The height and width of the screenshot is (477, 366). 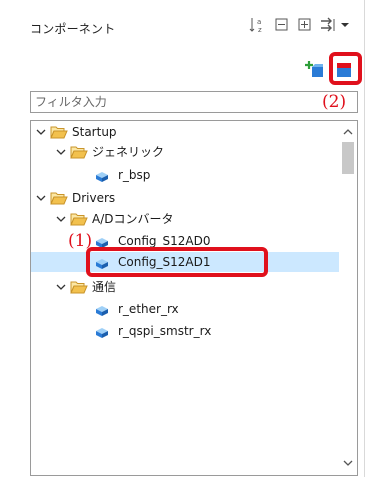 I want to click on tree-node-r-qspi-smstr-rx: r_qspi_smstr_rx, so click(x=204, y=331).